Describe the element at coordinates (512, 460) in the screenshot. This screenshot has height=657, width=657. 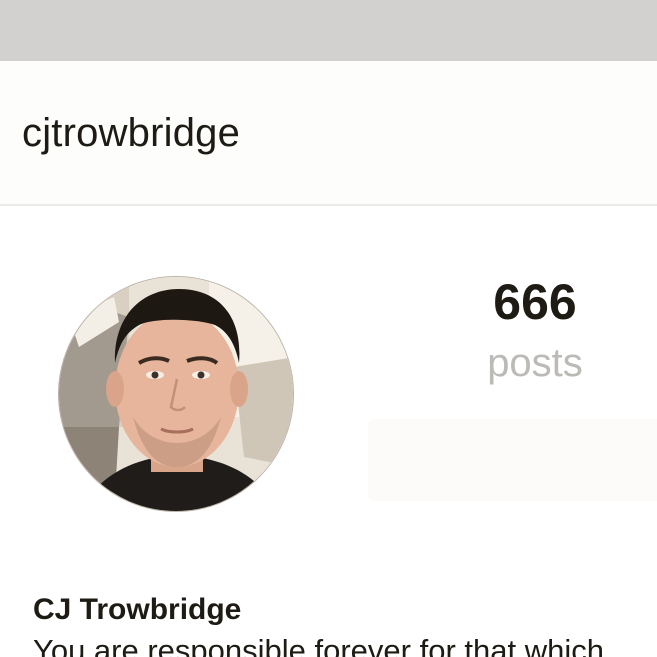
I see `follow-button-area` at that location.